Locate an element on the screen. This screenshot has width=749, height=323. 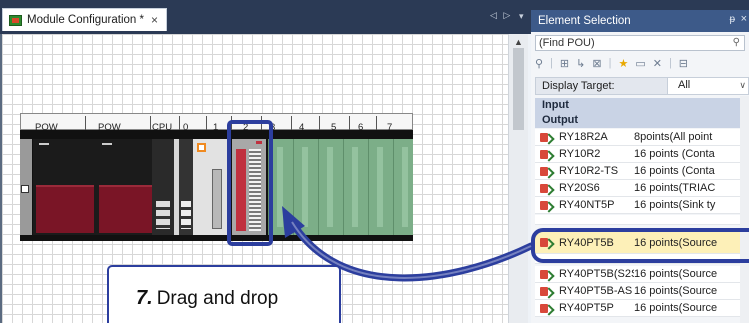
list-item: RY18R2A 8points(All point is located at coordinates (642, 137).